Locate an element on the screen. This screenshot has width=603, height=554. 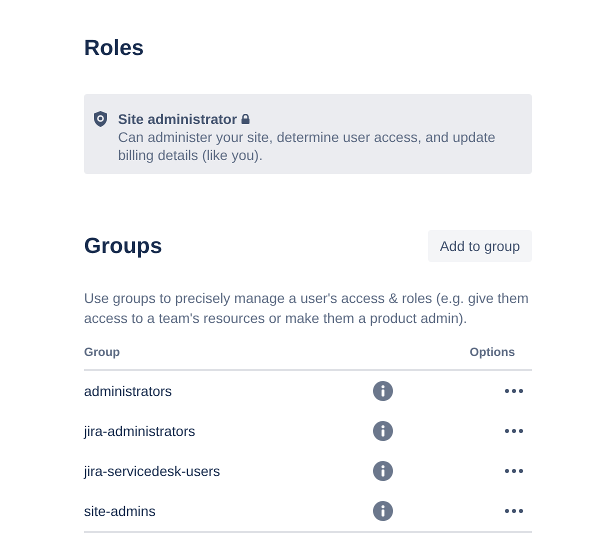
group-name: site-admins is located at coordinates (120, 511).